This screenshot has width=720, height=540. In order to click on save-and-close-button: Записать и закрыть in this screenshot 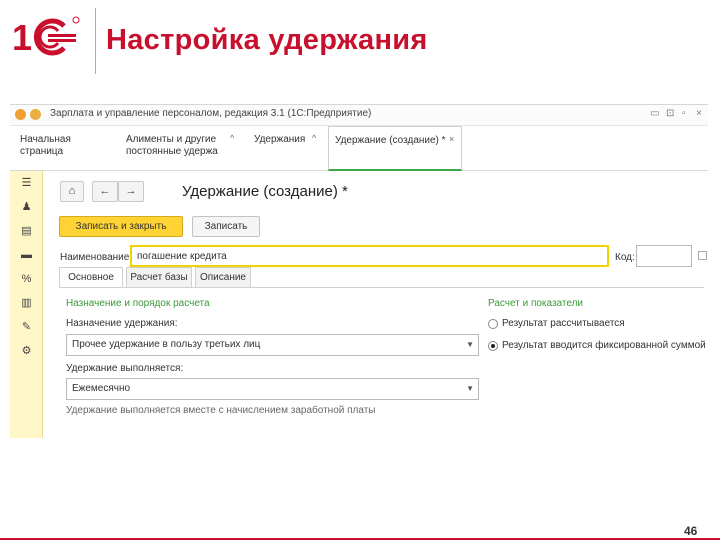, I will do `click(121, 226)`.